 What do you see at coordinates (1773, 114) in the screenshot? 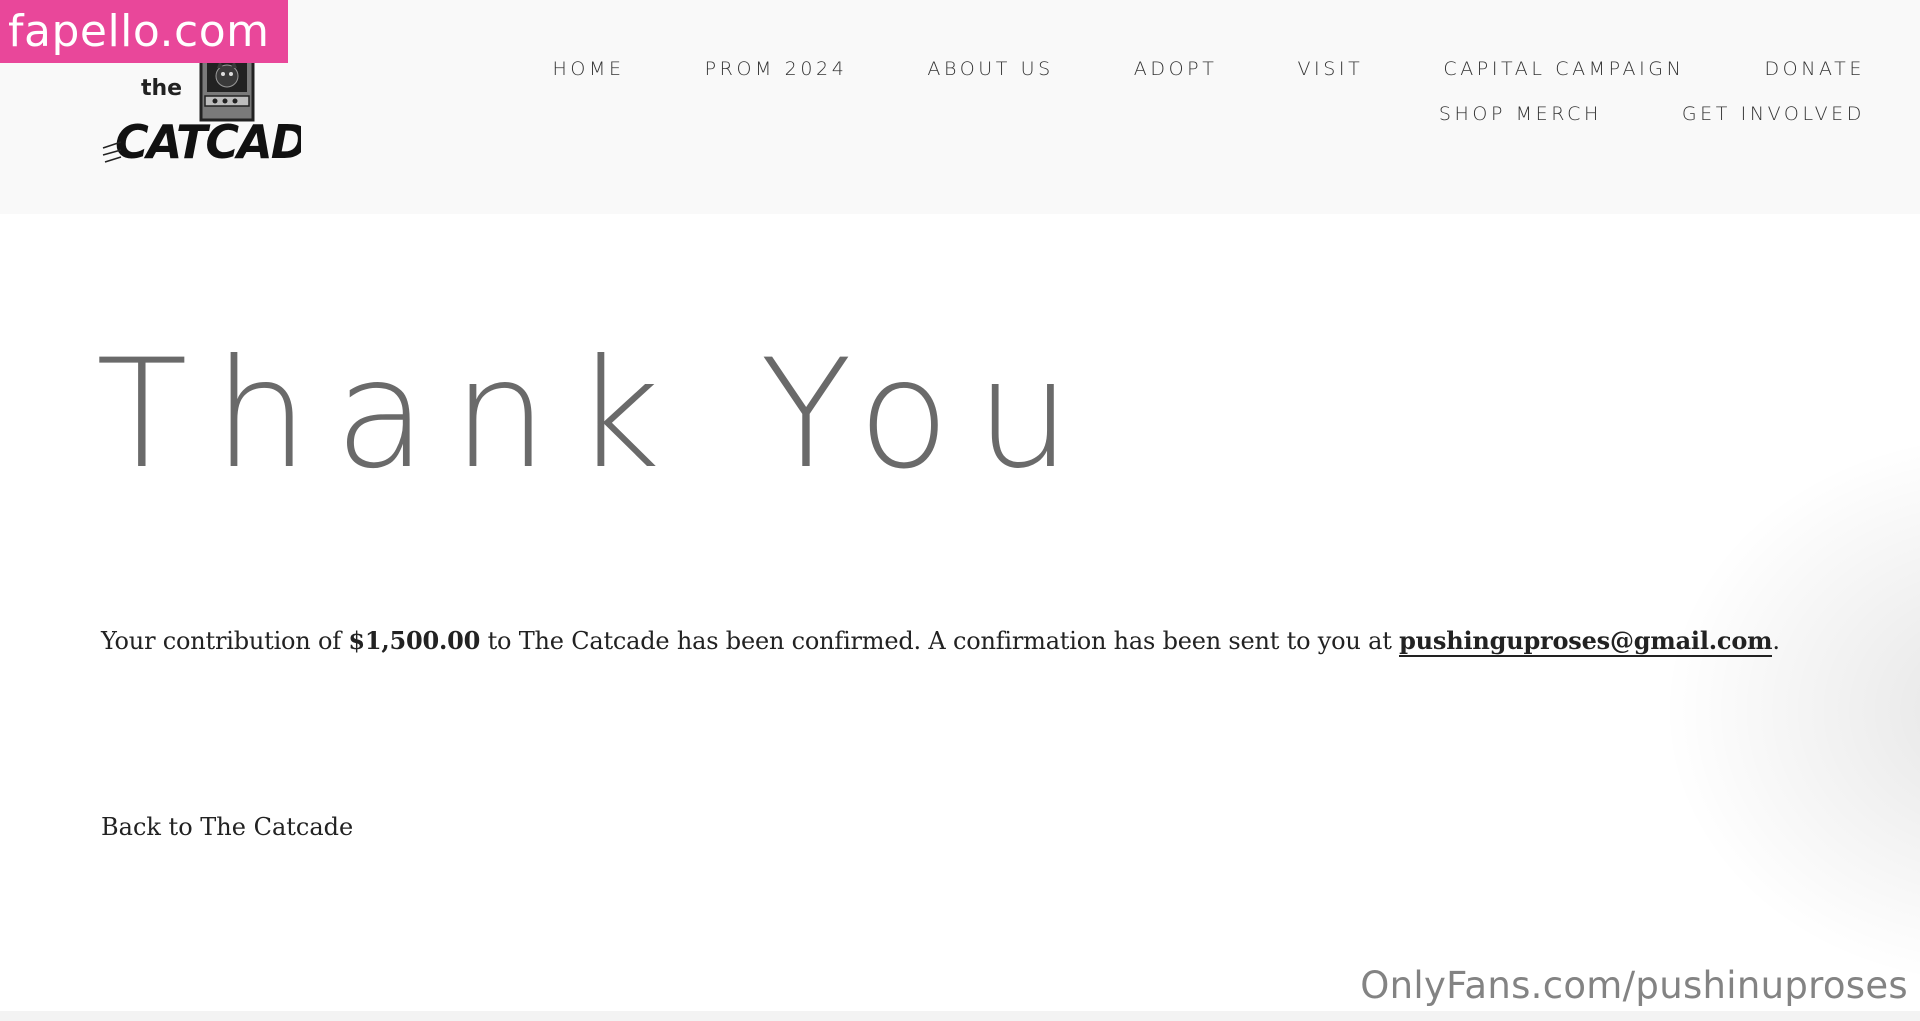
I see `nav-get-involved: GET INVOLVED` at bounding box center [1773, 114].